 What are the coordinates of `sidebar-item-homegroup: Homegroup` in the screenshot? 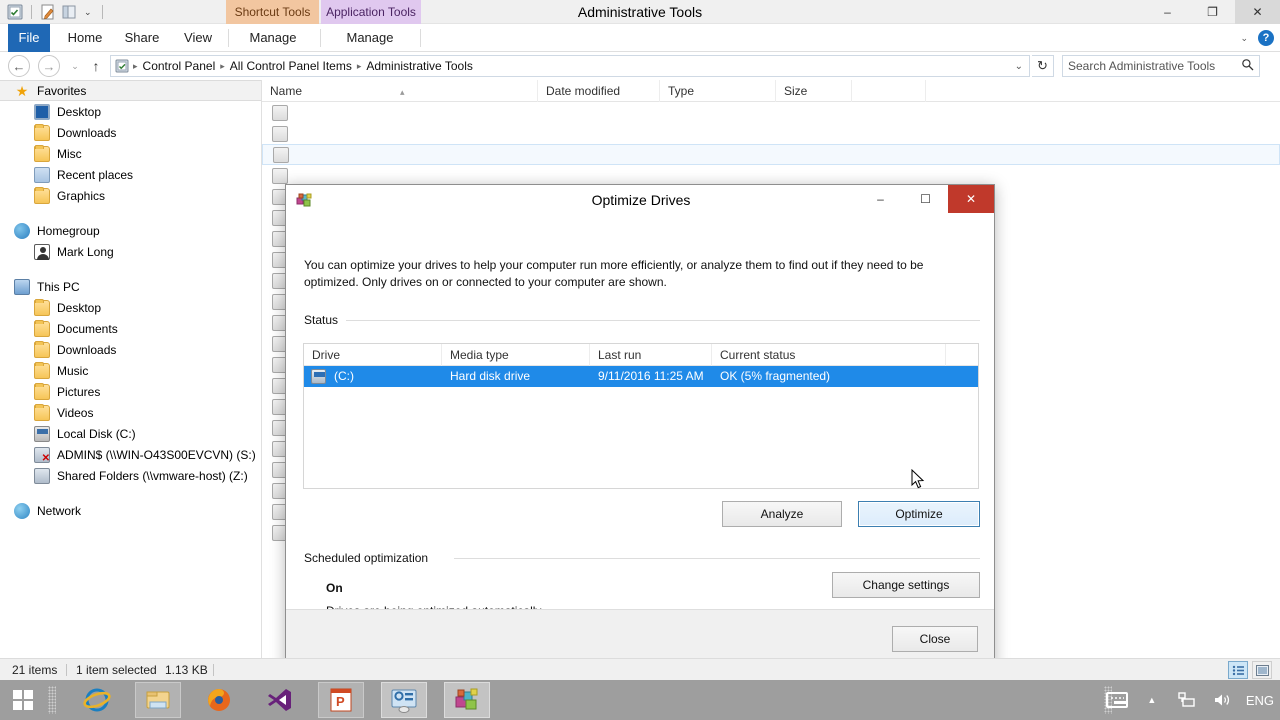 It's located at (130, 230).